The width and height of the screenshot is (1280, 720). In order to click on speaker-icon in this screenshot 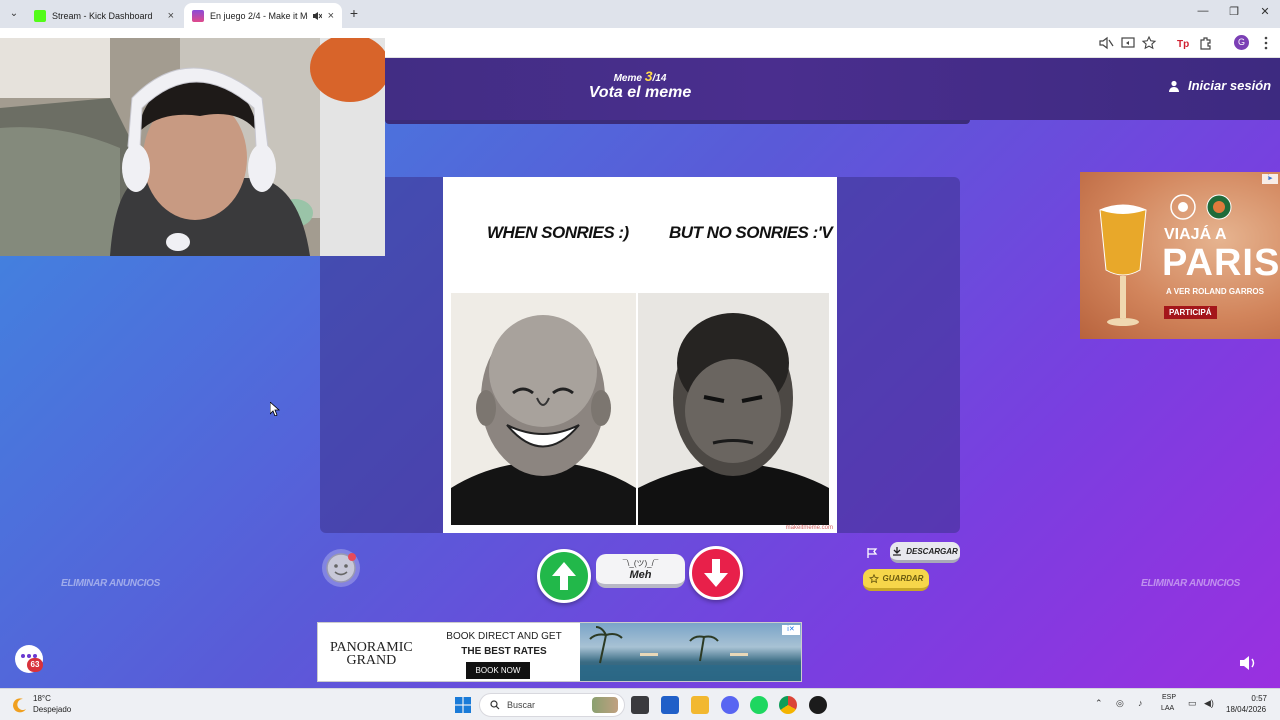, I will do `click(1248, 663)`.